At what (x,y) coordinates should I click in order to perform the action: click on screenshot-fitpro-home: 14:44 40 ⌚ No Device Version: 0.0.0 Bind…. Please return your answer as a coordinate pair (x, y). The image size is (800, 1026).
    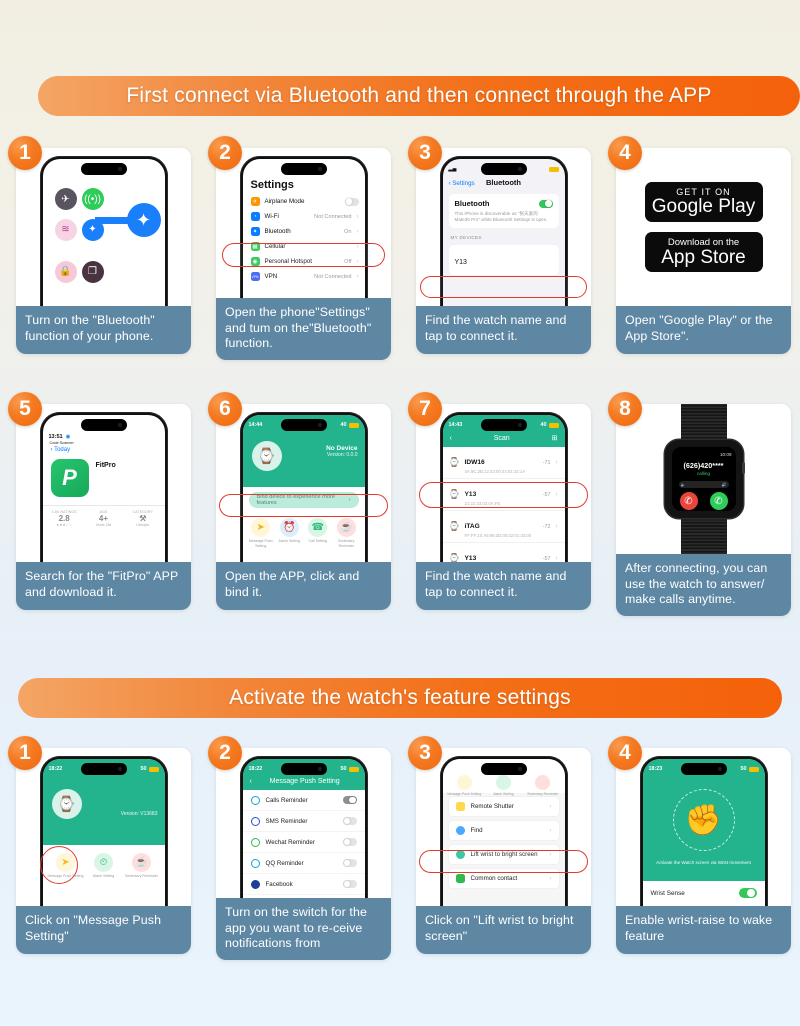
    Looking at the image, I should click on (303, 483).